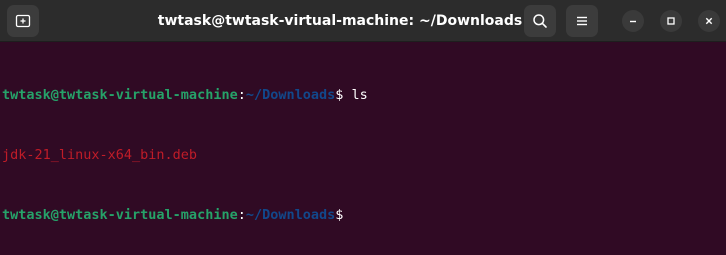 This screenshot has height=255, width=726. I want to click on file-entry: jdk-21_linux-x64_bin.deb, so click(100, 155).